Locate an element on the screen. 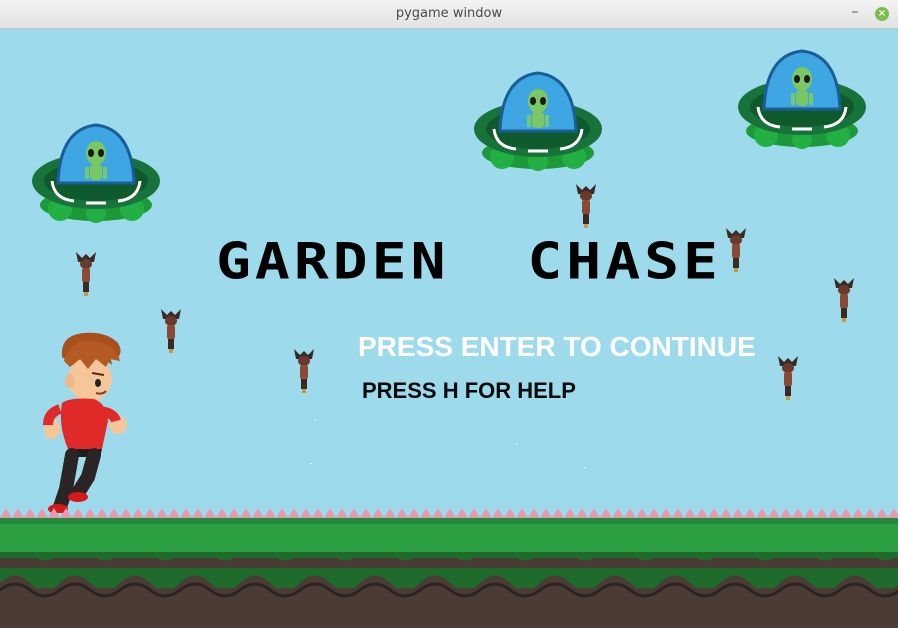 This screenshot has height=628, width=898. close-button: × is located at coordinates (882, 14).